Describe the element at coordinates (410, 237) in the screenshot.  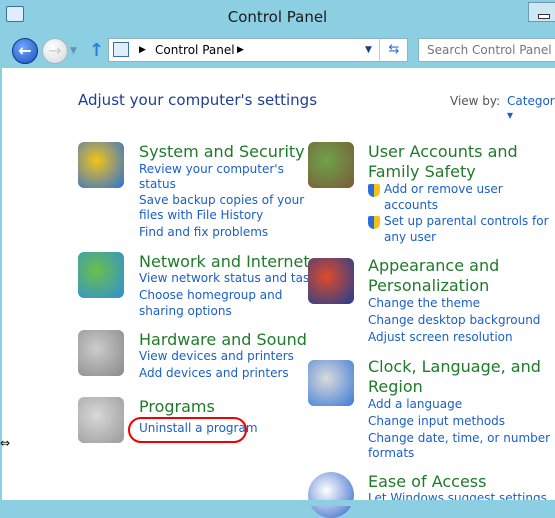
I see `category-link: any user` at that location.